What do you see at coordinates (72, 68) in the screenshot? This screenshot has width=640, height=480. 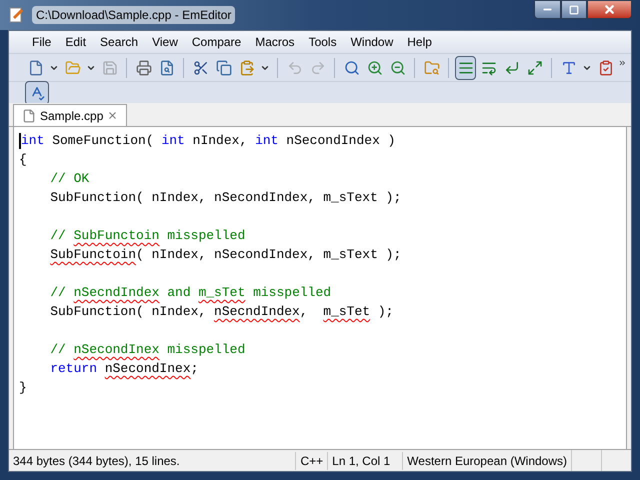 I see `folder-icon` at bounding box center [72, 68].